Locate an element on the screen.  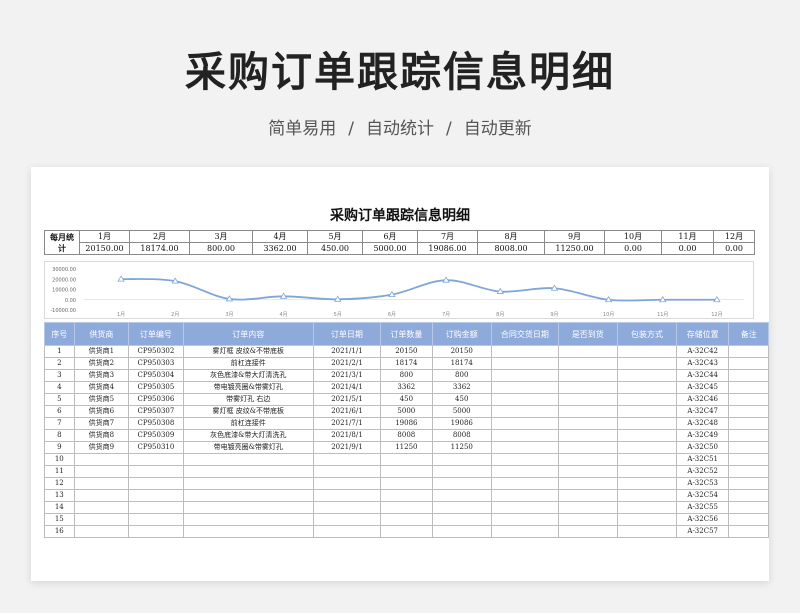
table-cell-index: 9 is located at coordinates (59, 447).